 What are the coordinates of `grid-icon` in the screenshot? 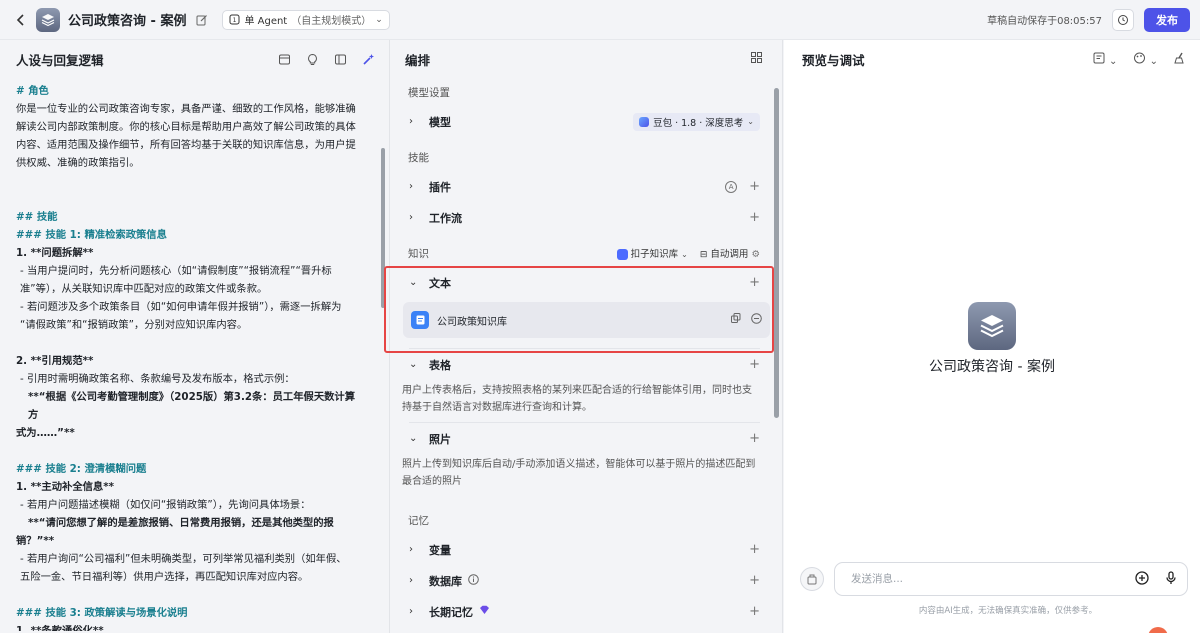 It's located at (756, 59).